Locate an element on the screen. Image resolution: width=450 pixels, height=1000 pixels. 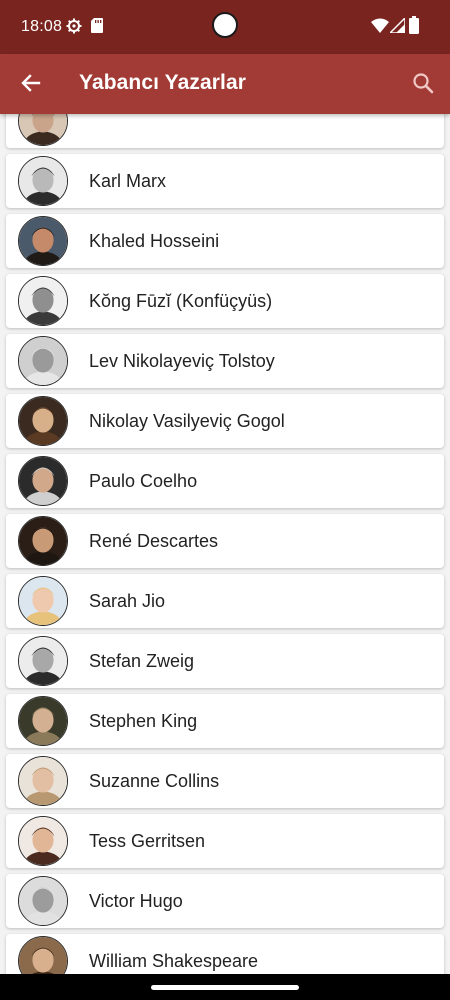
author-list-item: Lev Nikolayeviç Tolstoy is located at coordinates (225, 361).